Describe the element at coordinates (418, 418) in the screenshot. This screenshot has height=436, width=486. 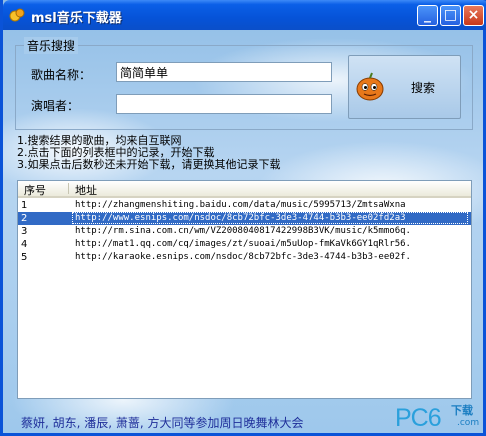
I see `watermark-logo: PC6` at that location.